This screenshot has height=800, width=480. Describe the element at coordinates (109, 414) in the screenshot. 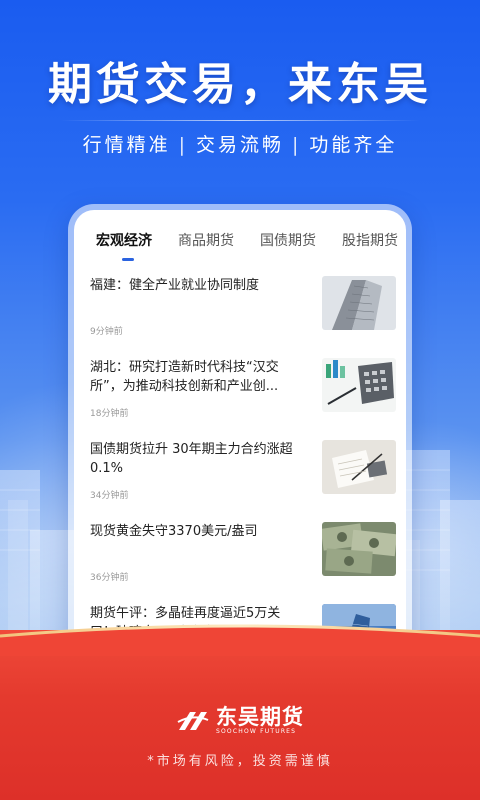

I see `news-time: 18分钟前` at that location.